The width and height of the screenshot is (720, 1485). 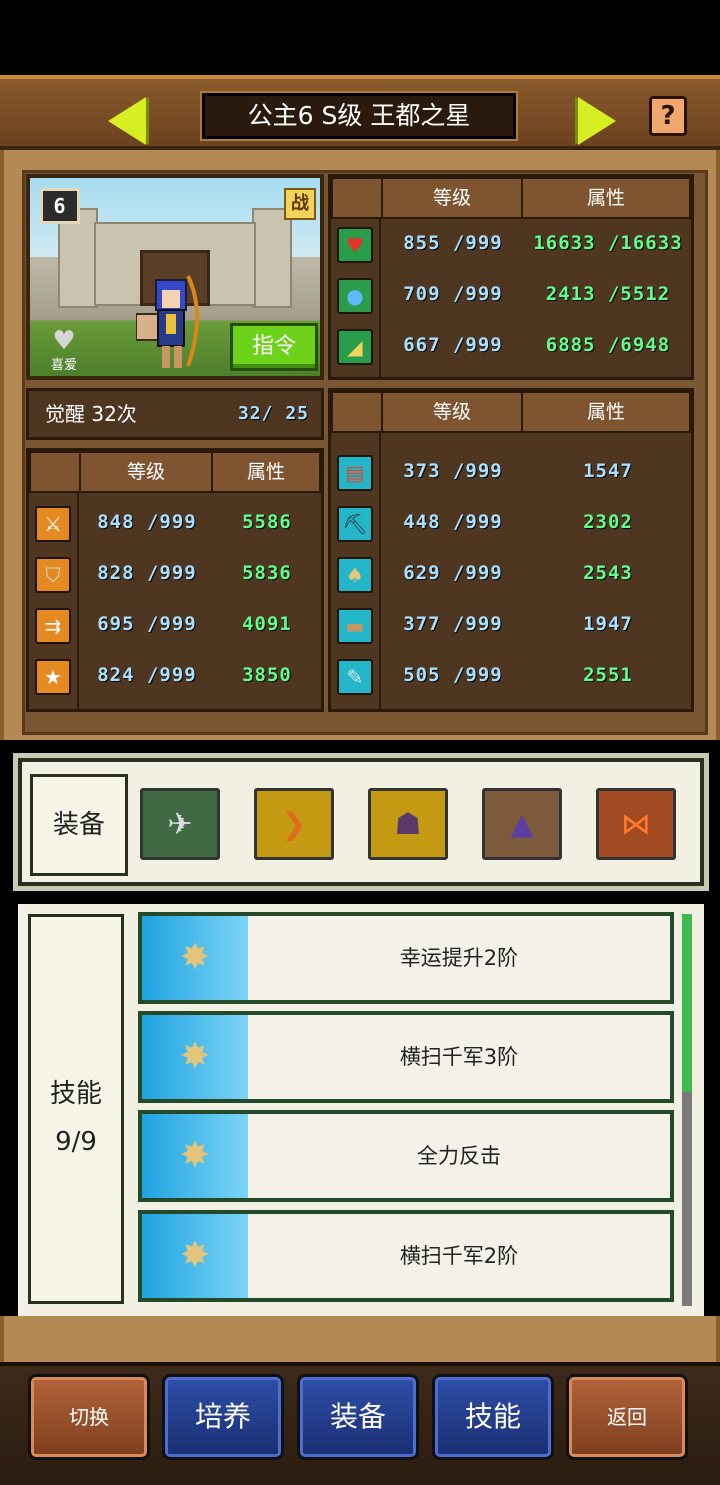 What do you see at coordinates (357, 198) in the screenshot?
I see `vitals-header-blank` at bounding box center [357, 198].